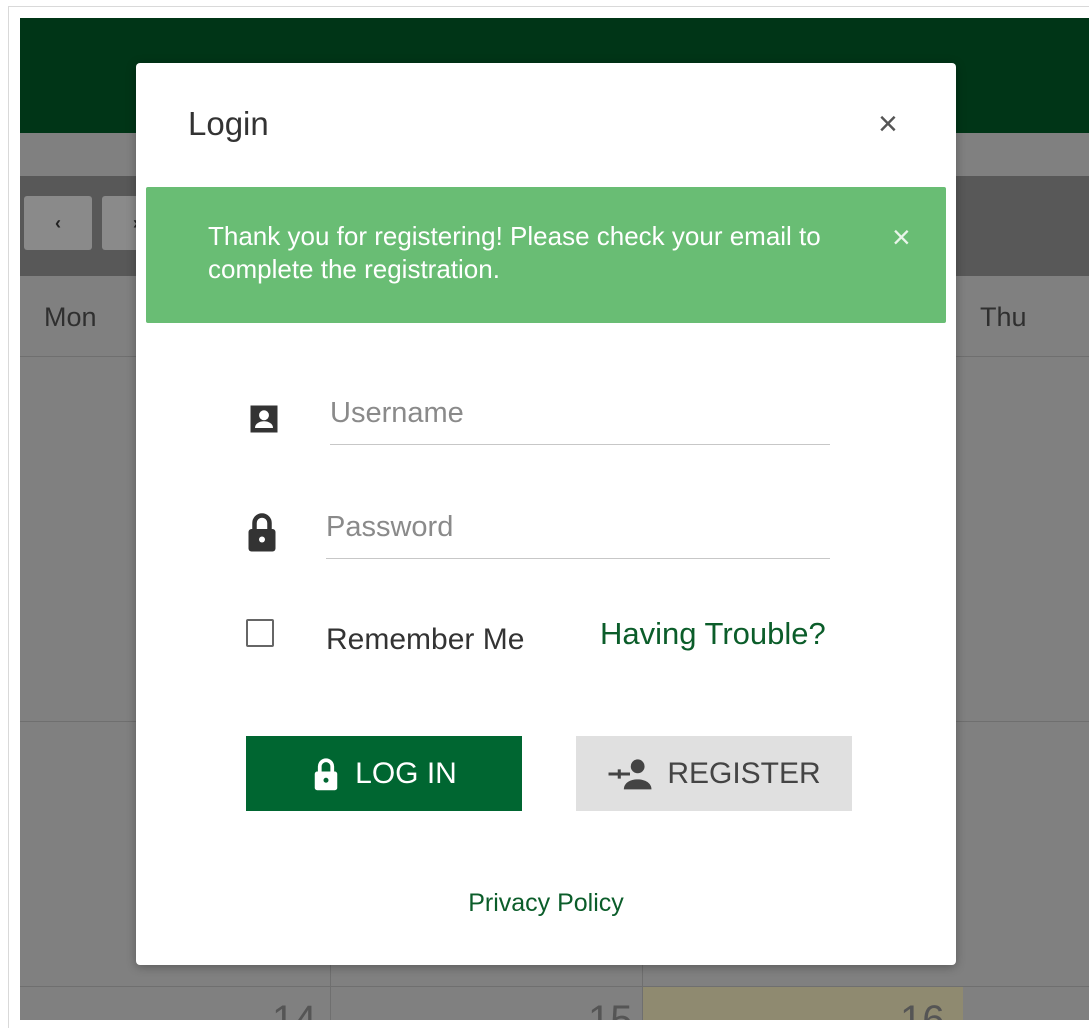 The image size is (1089, 1028). Describe the element at coordinates (546, 903) in the screenshot. I see `privacy-policy-link: Privacy Policy` at that location.